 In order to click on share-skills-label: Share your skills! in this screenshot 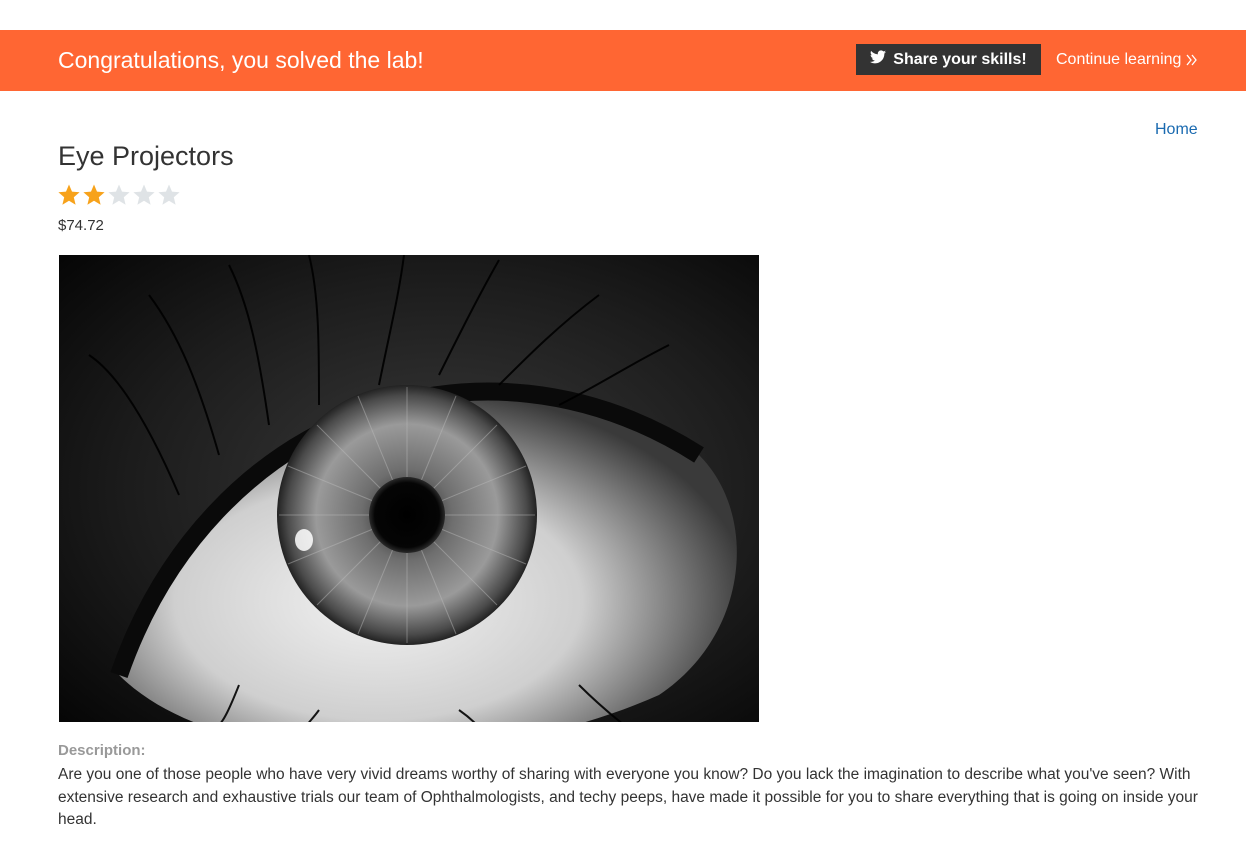, I will do `click(960, 59)`.